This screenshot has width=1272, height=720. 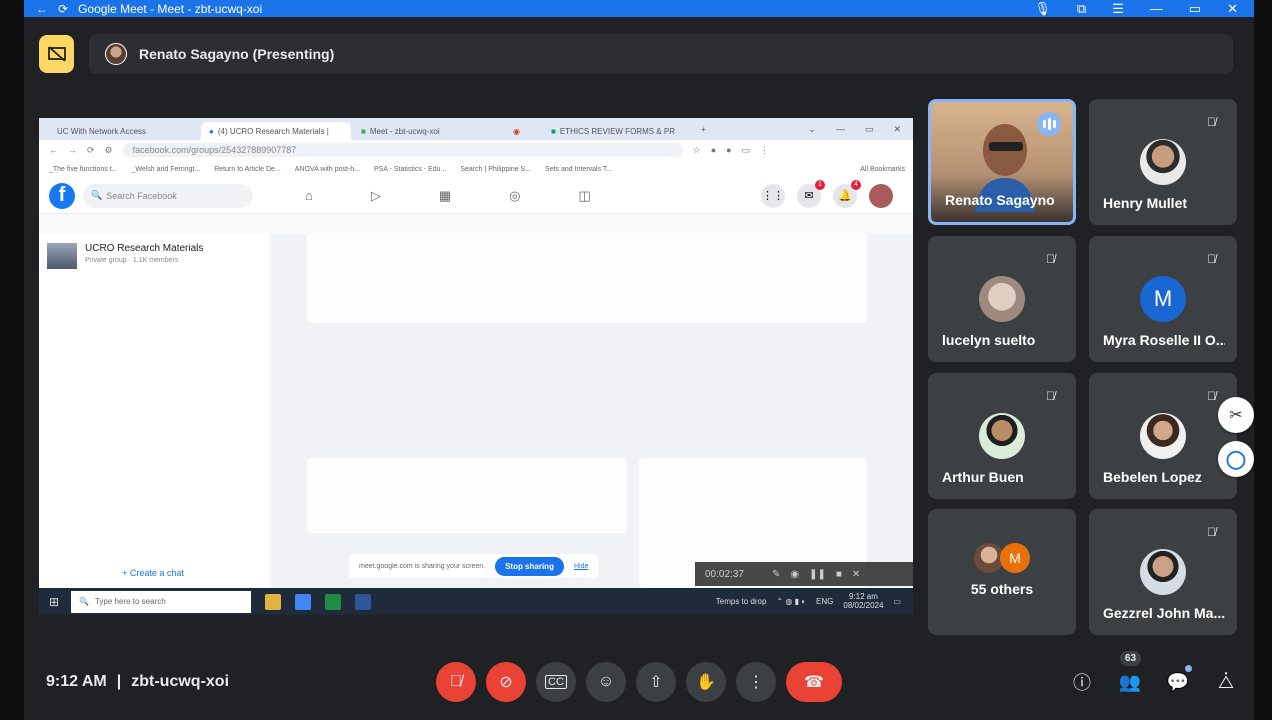 I want to click on presenter-avatar, so click(x=116, y=54).